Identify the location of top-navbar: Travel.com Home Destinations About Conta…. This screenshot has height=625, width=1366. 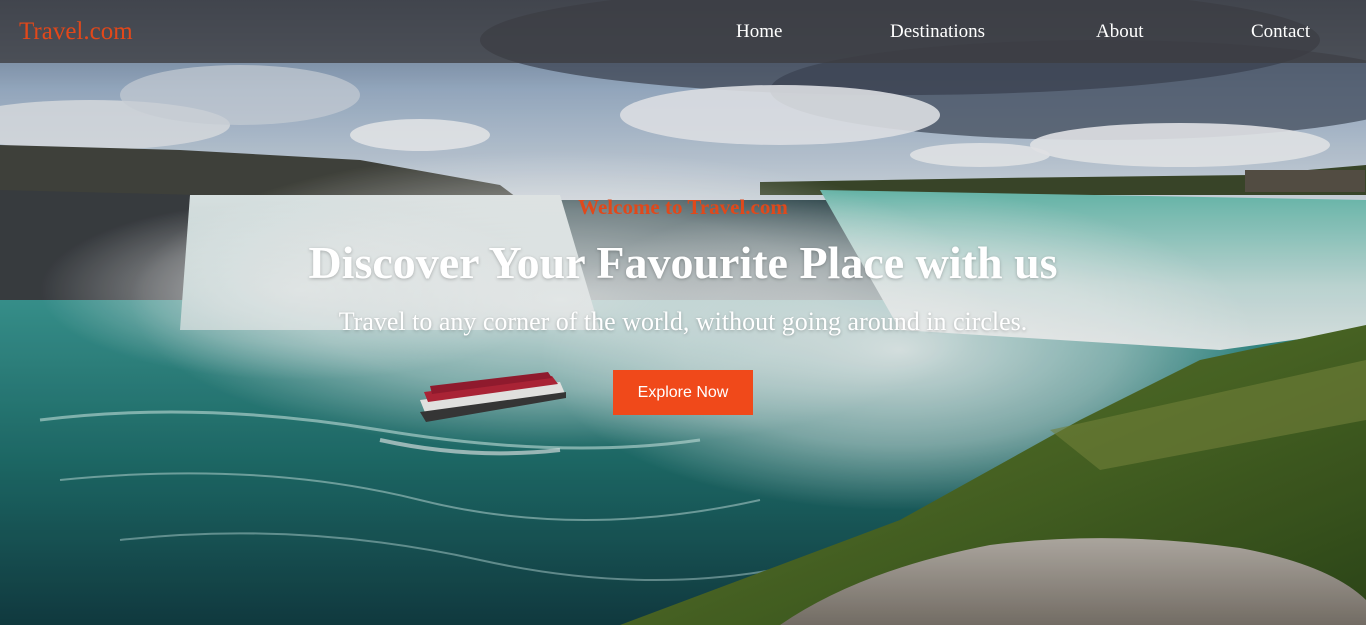
(683, 31).